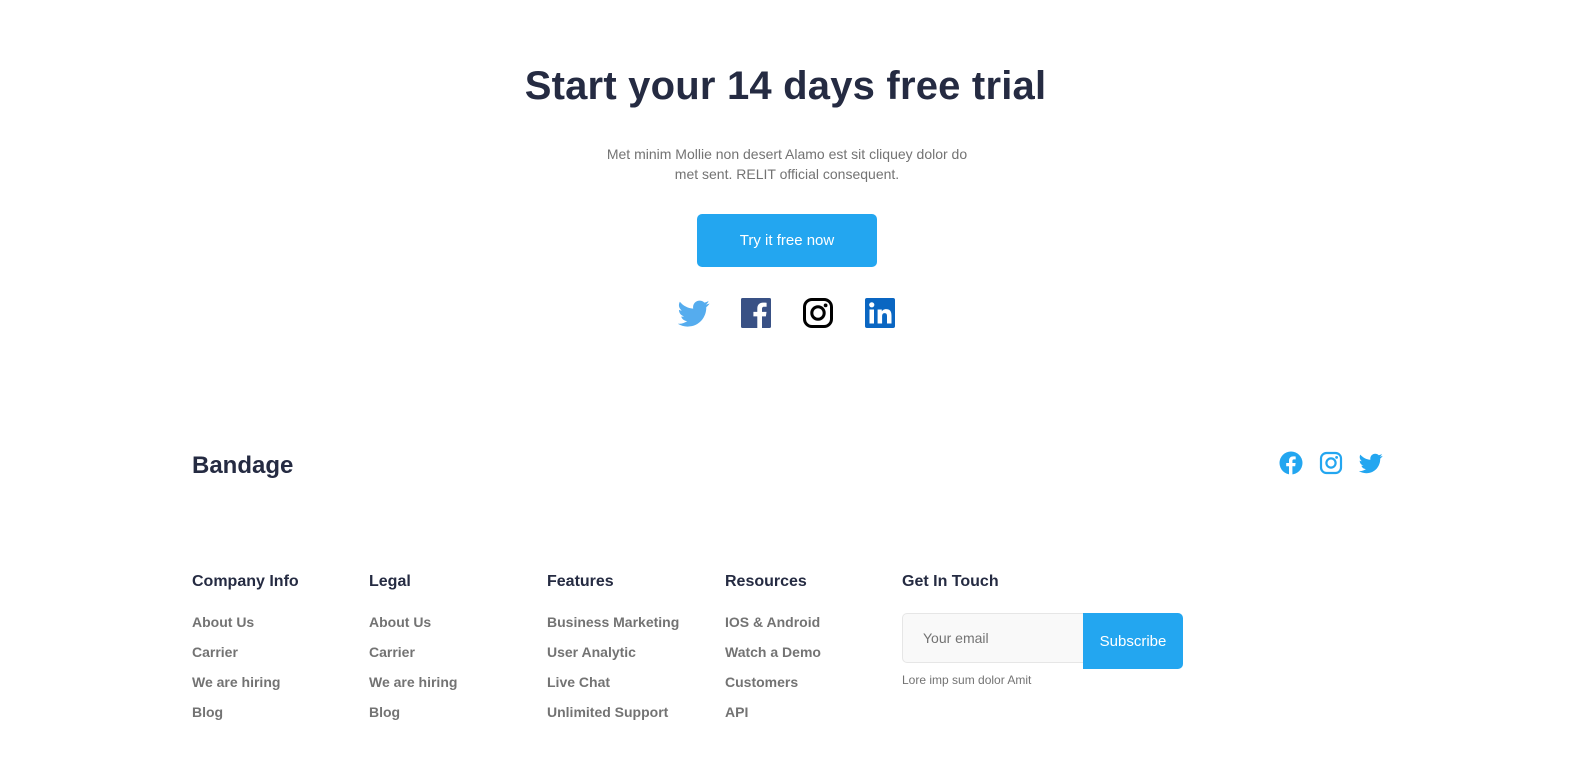 The image size is (1571, 763). What do you see at coordinates (766, 581) in the screenshot?
I see `column-title: Resources` at bounding box center [766, 581].